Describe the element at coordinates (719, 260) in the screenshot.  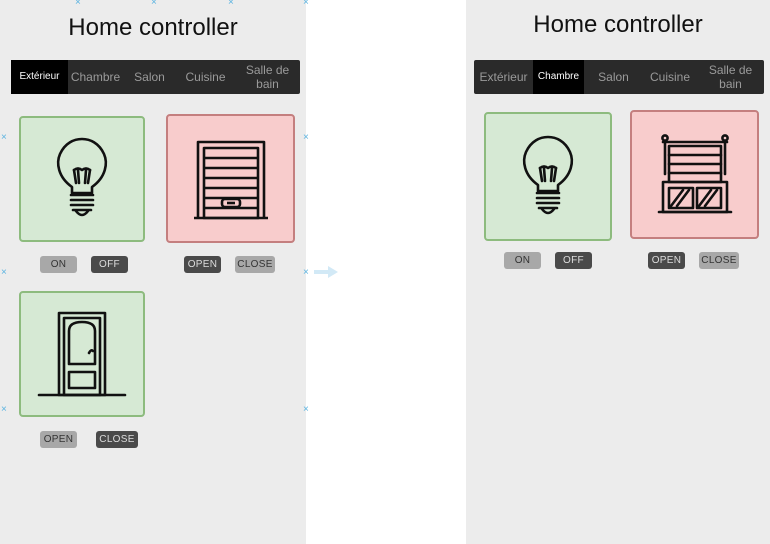
I see `blinds-close-button: CLOSE` at that location.